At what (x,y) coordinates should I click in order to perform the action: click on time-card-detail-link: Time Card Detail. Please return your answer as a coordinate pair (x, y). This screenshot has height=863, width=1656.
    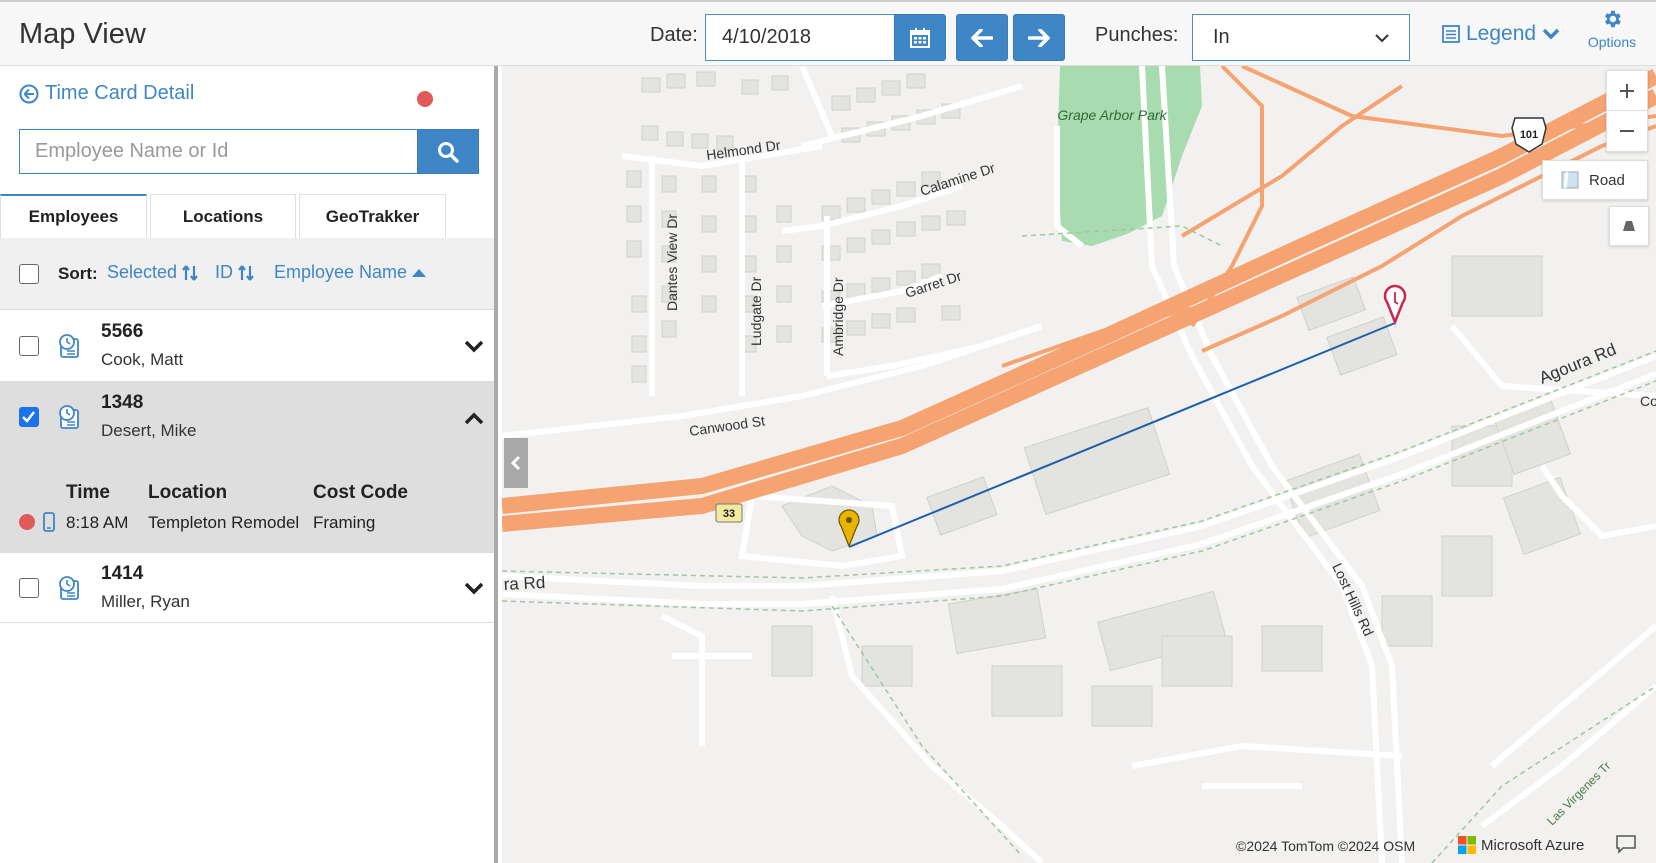
    Looking at the image, I should click on (106, 93).